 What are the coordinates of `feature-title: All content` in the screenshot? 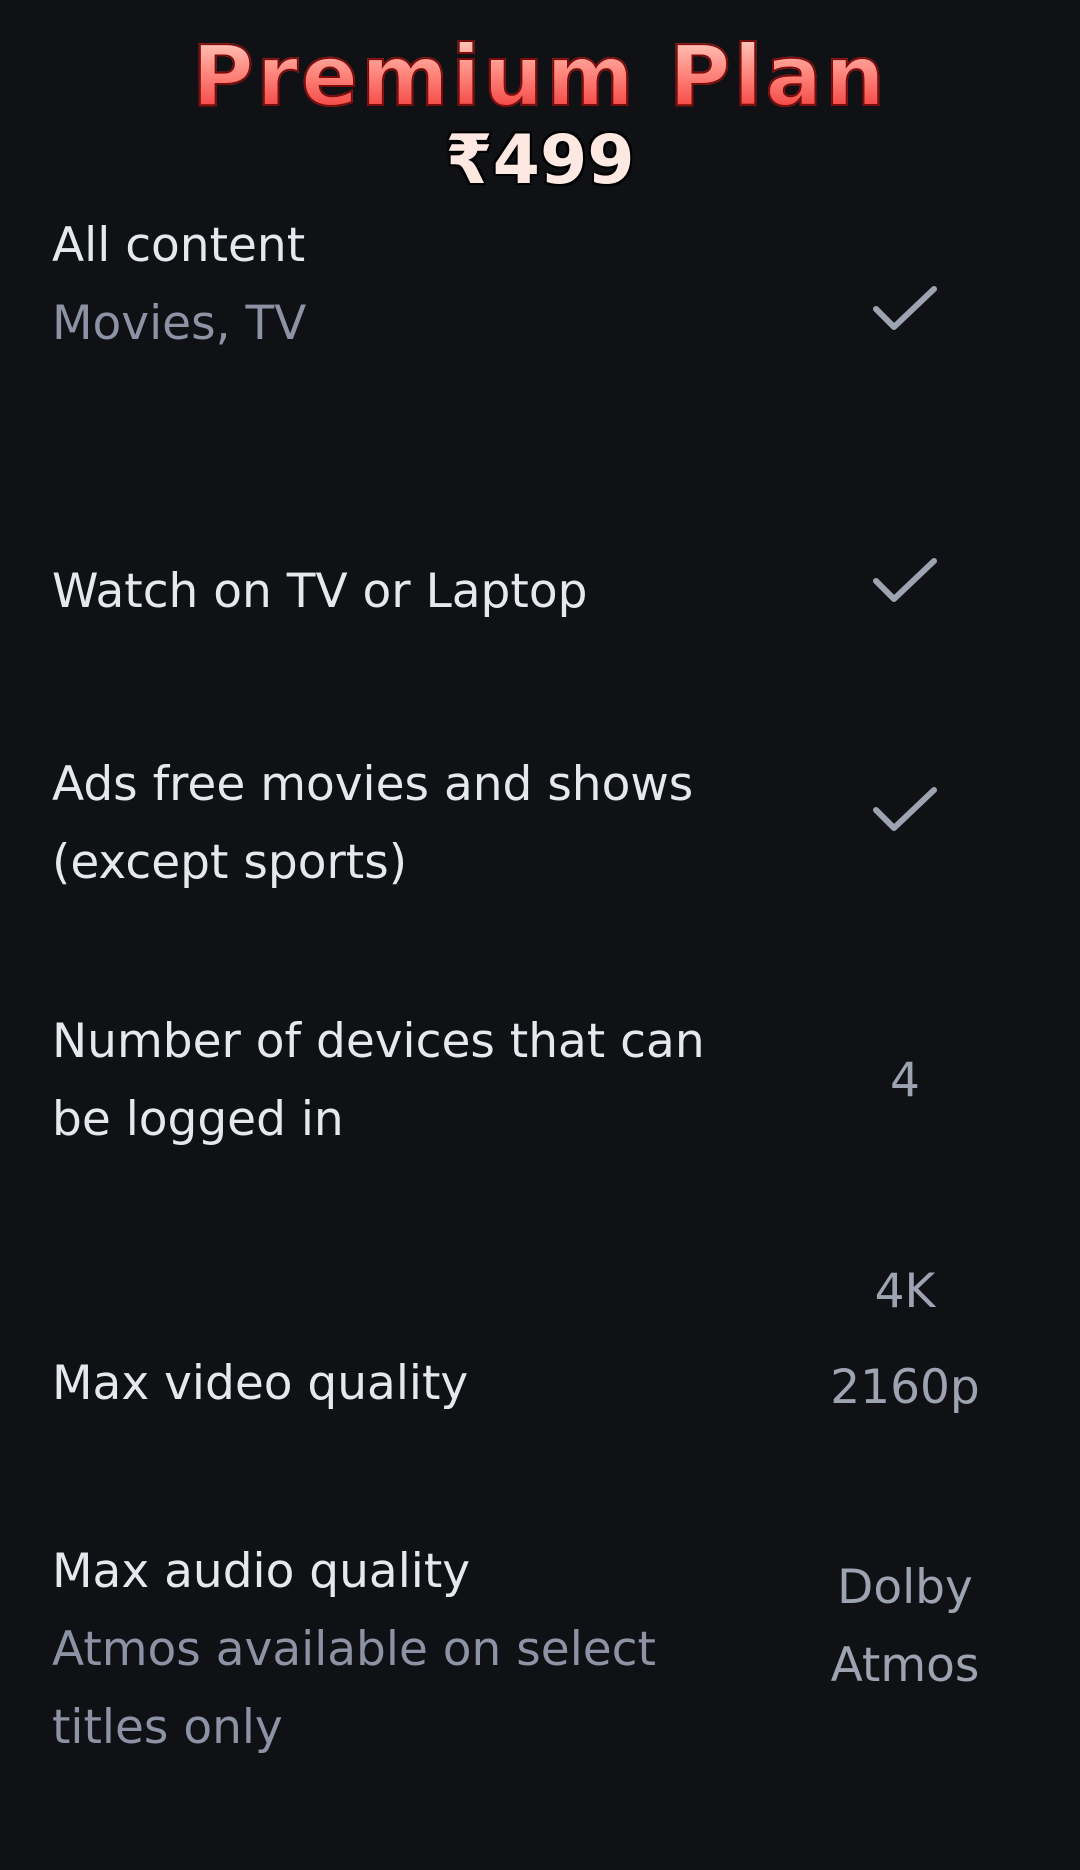 It's located at (179, 245).